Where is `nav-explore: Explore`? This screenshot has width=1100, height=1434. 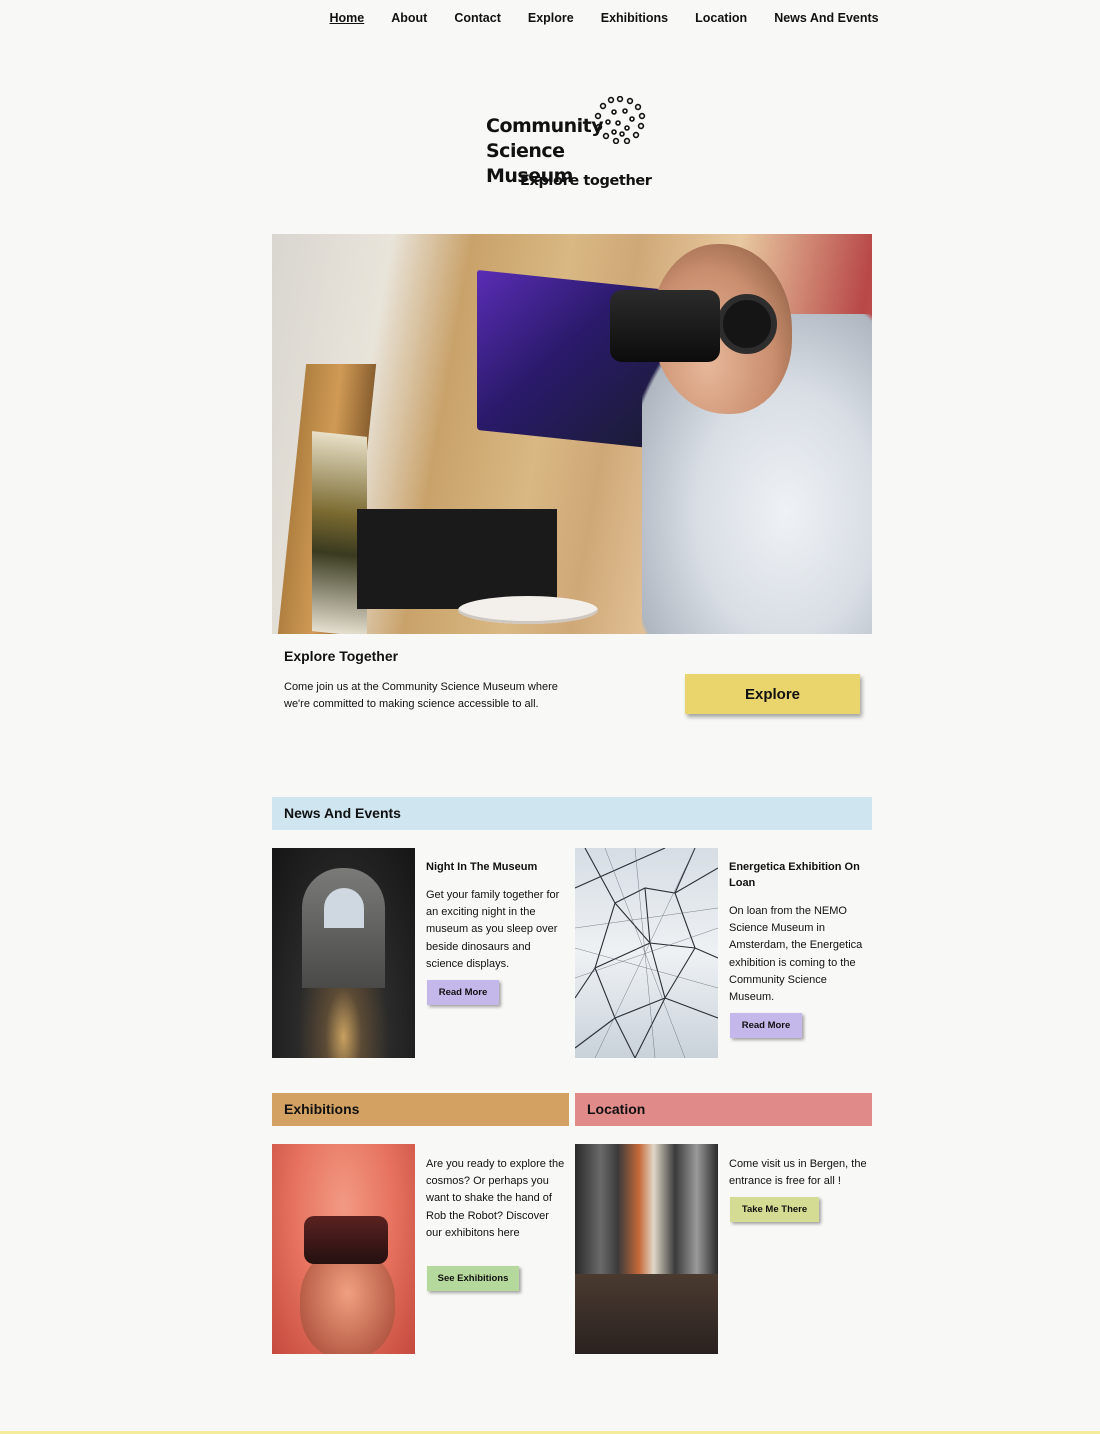 nav-explore: Explore is located at coordinates (550, 18).